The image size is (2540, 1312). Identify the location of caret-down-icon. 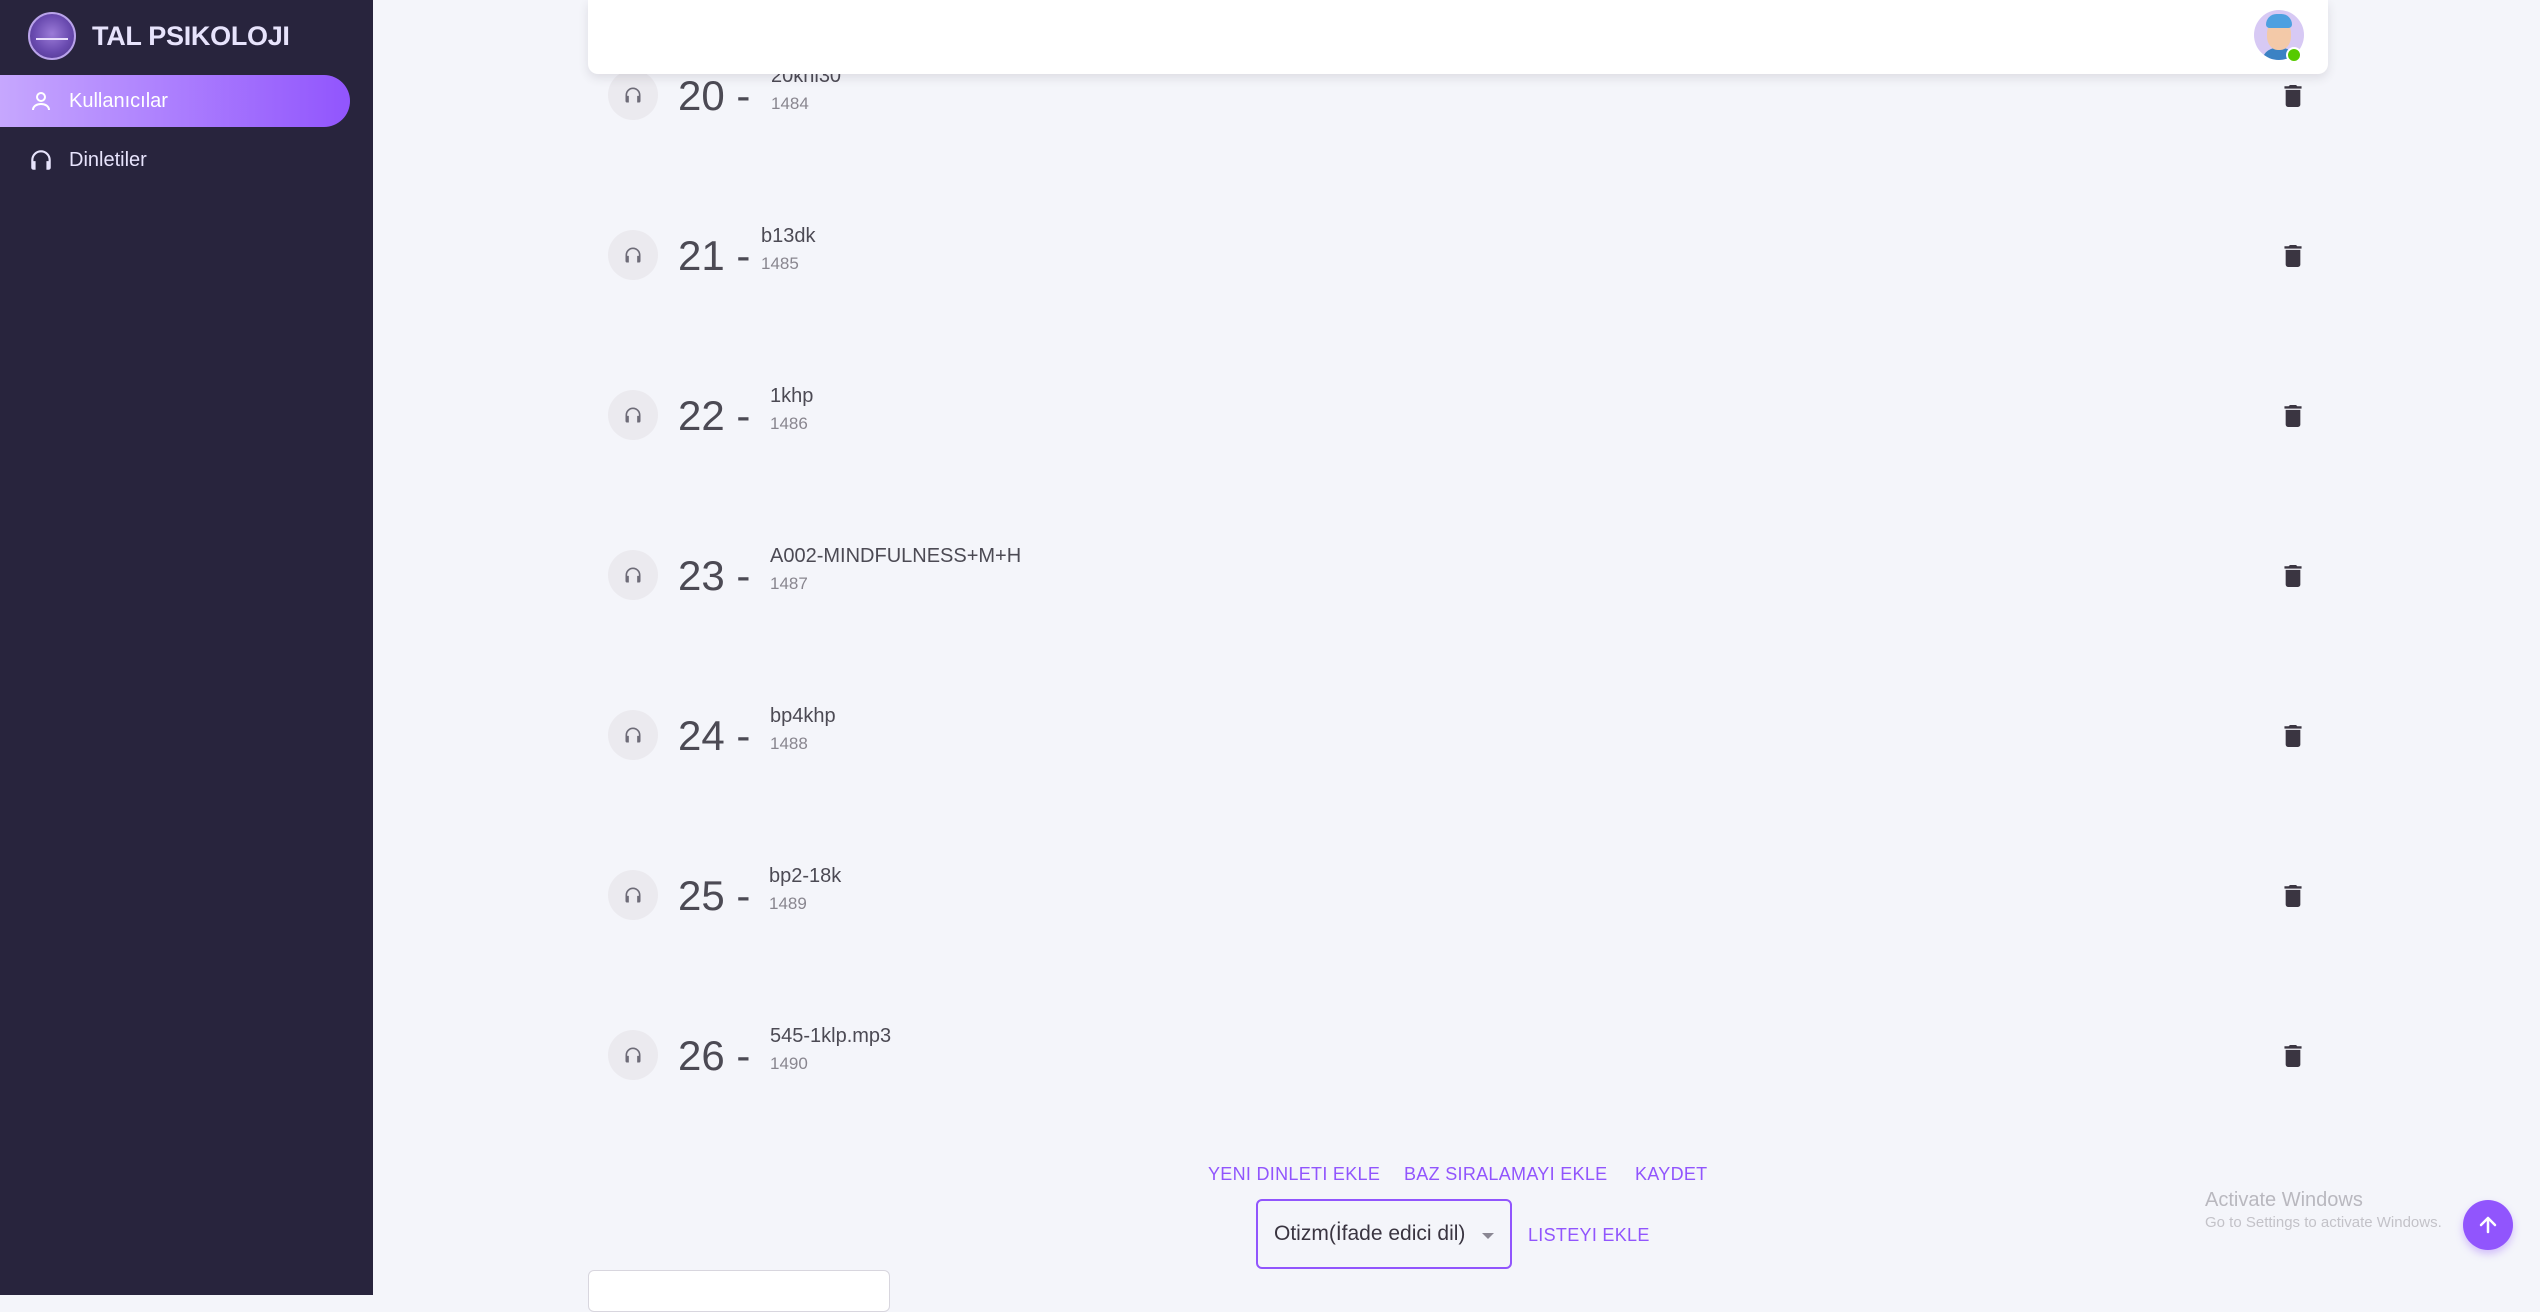
(1488, 1236).